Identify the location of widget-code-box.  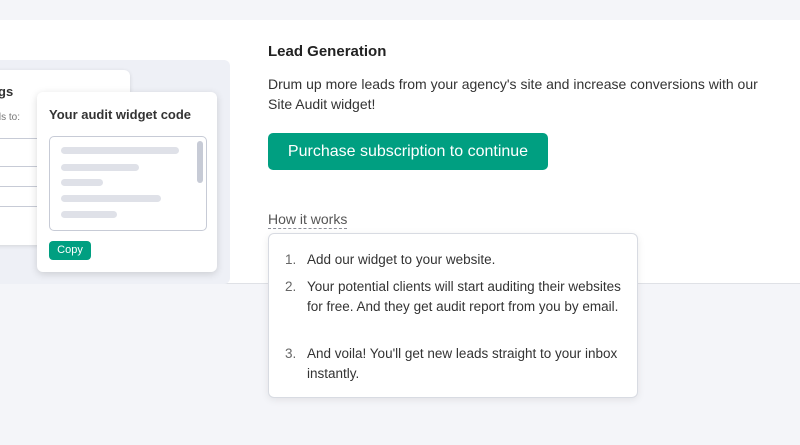
(128, 183).